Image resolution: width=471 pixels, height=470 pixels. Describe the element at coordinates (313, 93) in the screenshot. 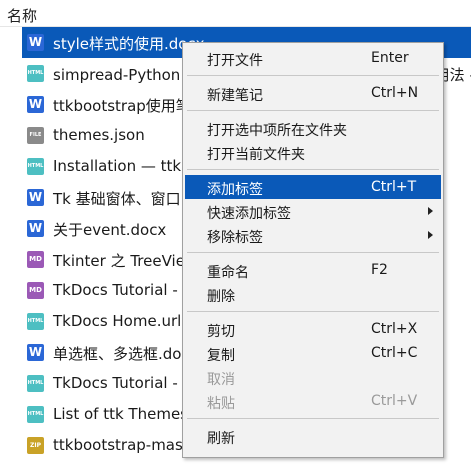

I see `menu-item-new-note: 新建笔记 Ctrl+N` at that location.